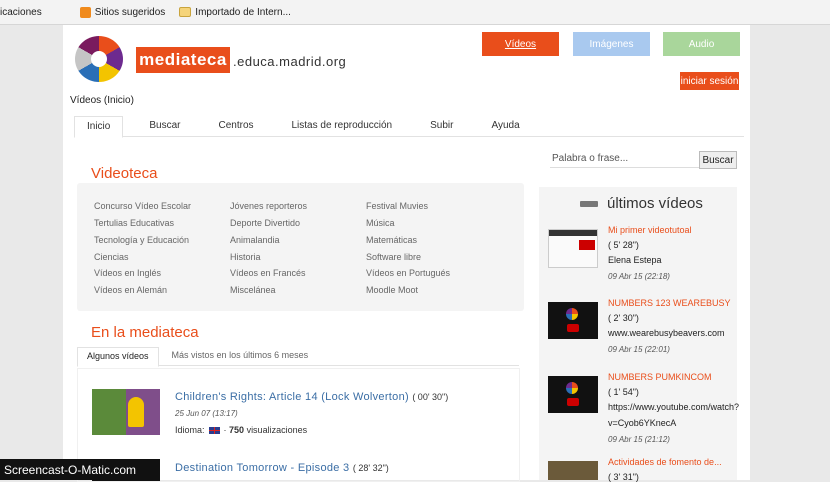 The image size is (830, 482). I want to click on search-input, so click(624, 158).